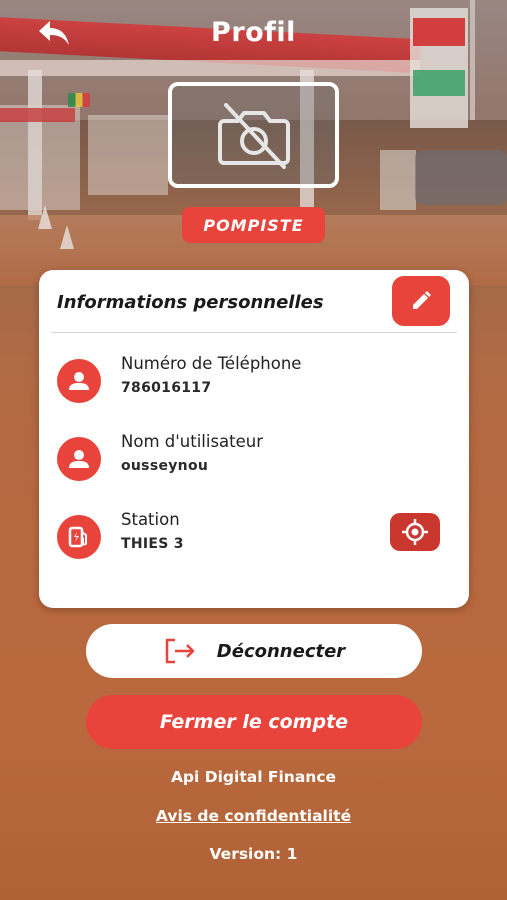 The height and width of the screenshot is (900, 507). Describe the element at coordinates (190, 302) in the screenshot. I see `card-title: Informations personnelles` at that location.